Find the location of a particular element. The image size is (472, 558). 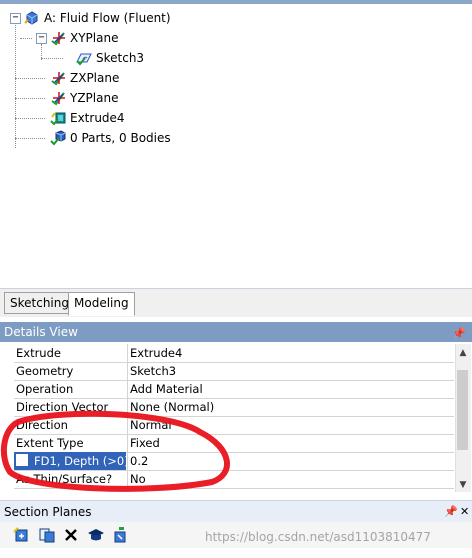

details-row: Operation Add Material is located at coordinates (234, 389).